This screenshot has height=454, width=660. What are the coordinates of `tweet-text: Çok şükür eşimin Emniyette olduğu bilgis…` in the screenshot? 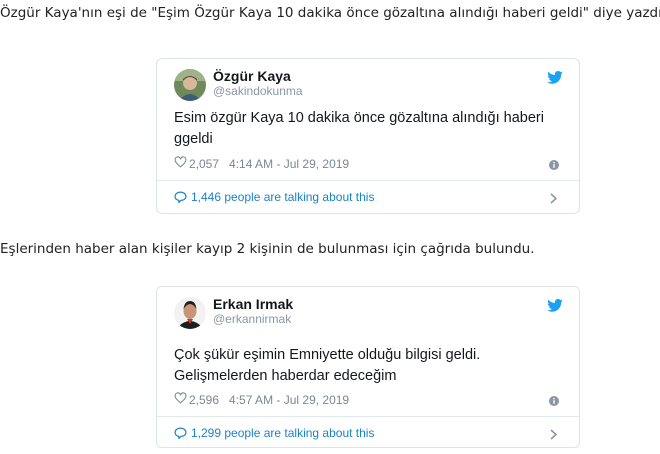 It's located at (327, 365).